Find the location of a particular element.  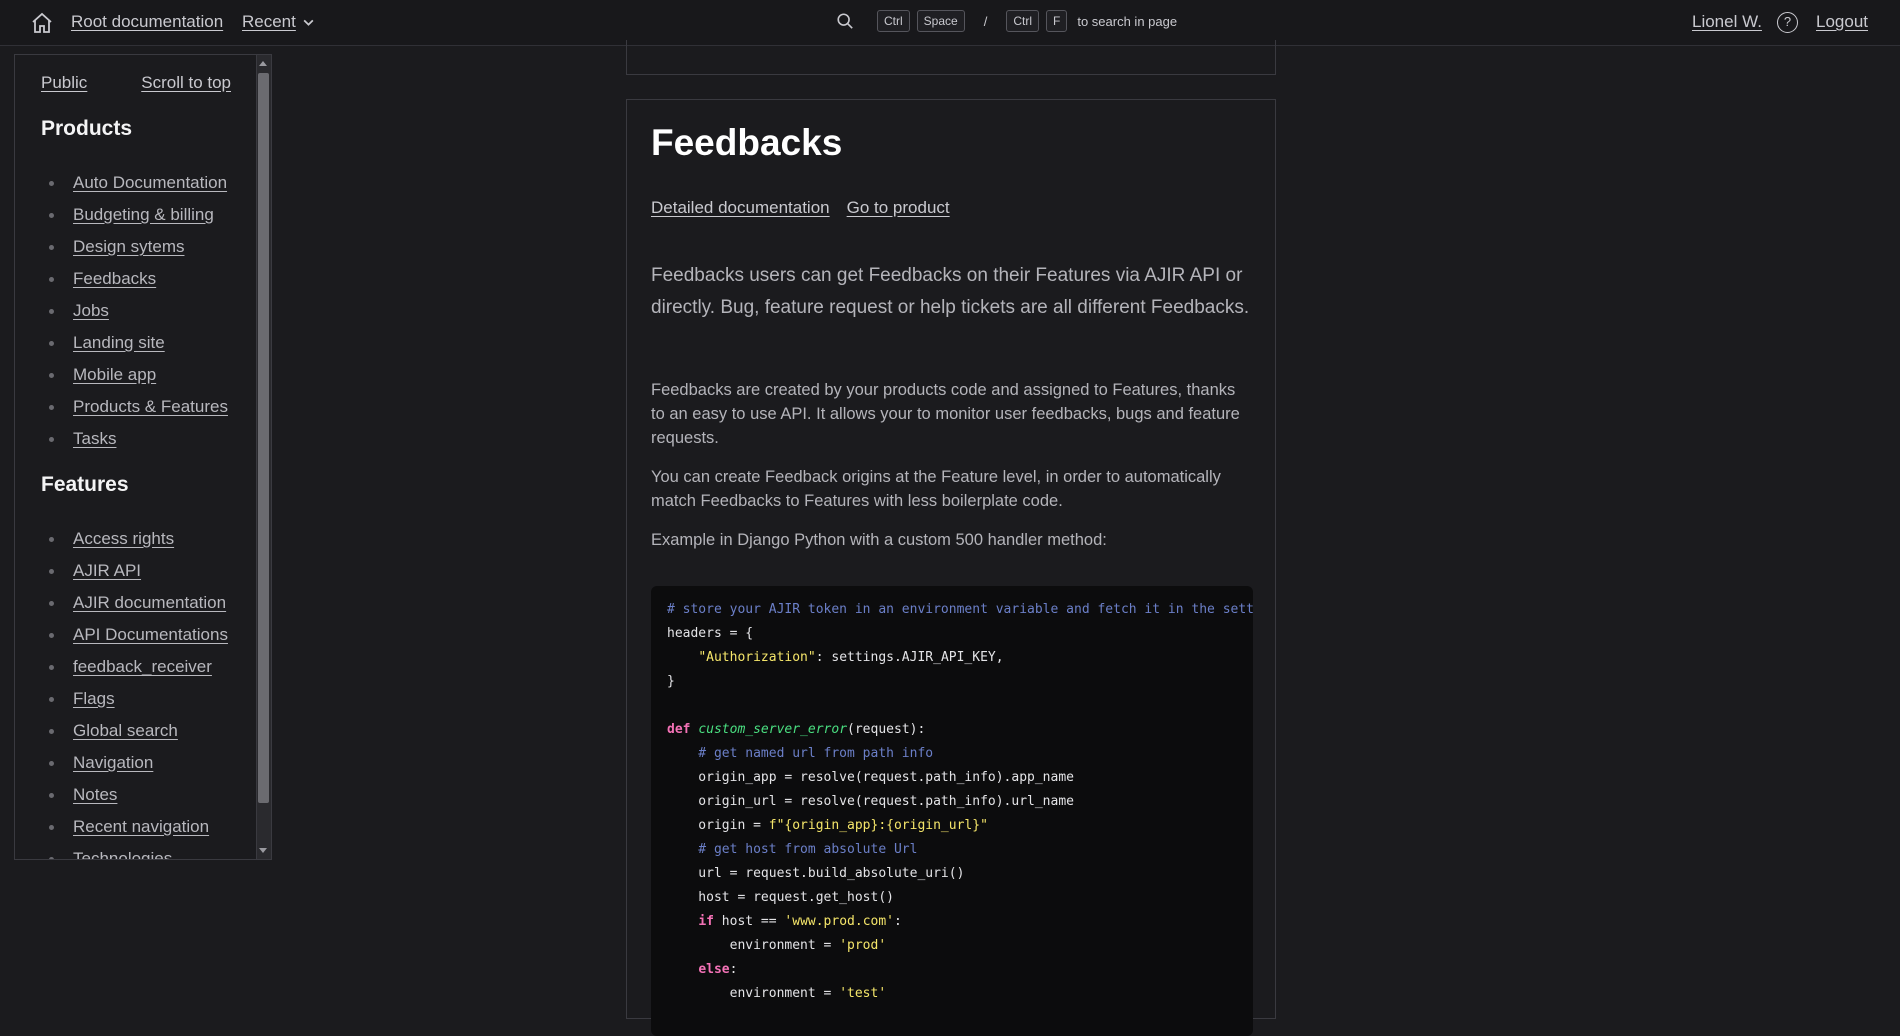

sidebar-feature-item: API Documentations is located at coordinates (134, 635).